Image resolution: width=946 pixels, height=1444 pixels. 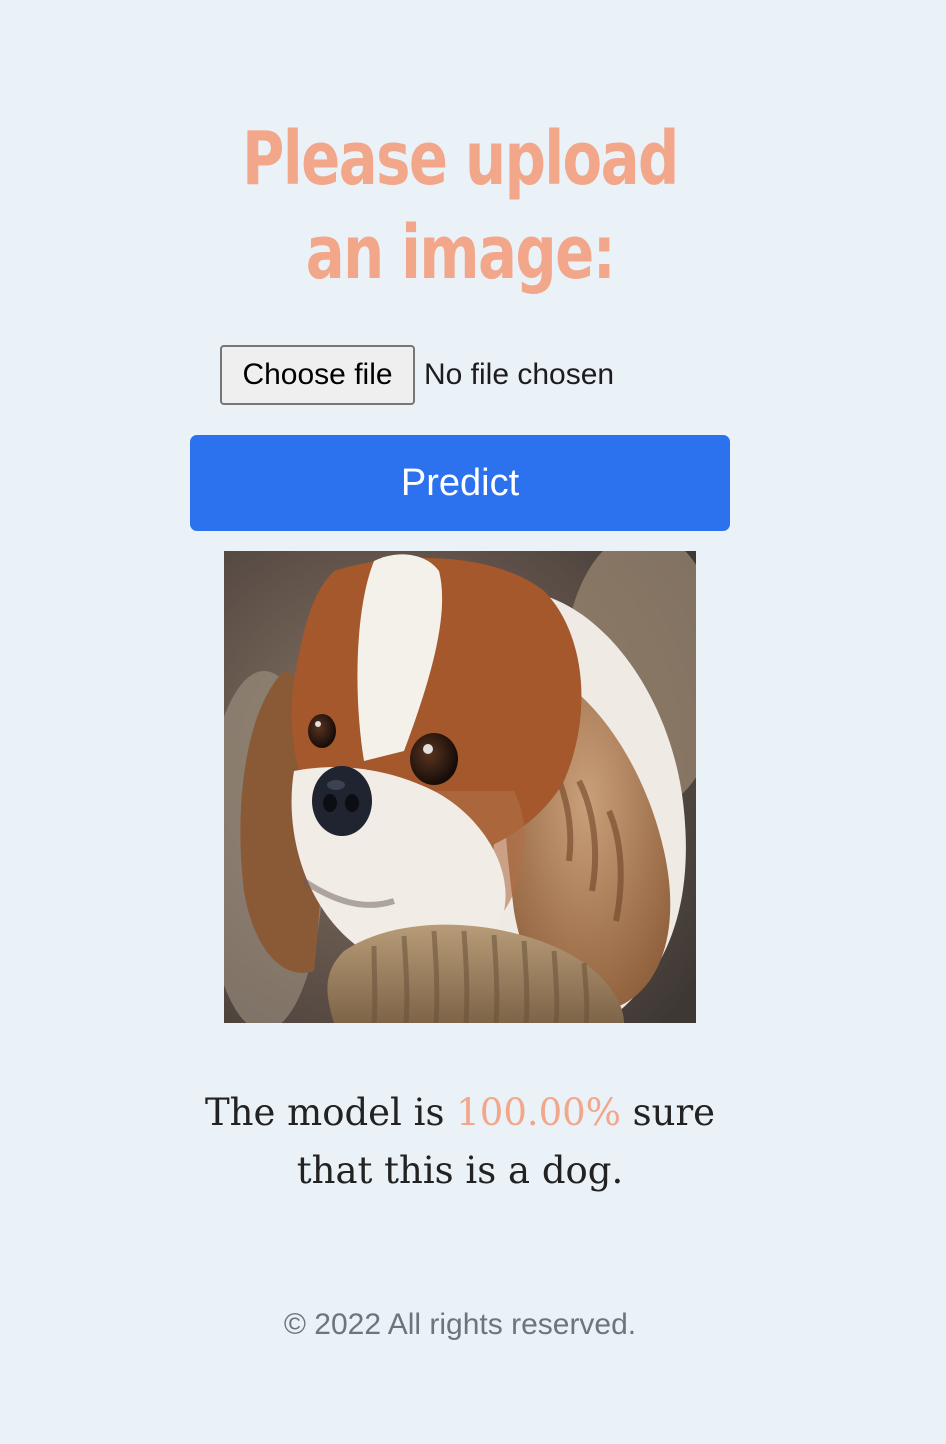 I want to click on predict-button: Predict, so click(x=460, y=483).